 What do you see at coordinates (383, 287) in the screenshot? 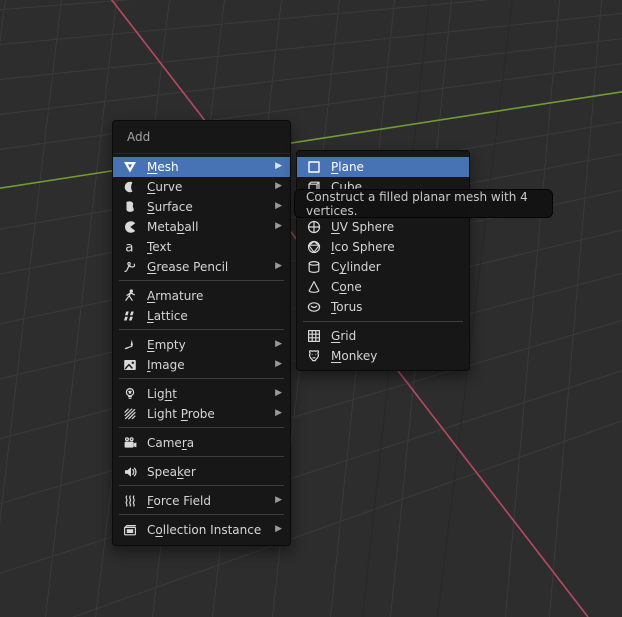
I see `submenu-item-cone: Cone` at bounding box center [383, 287].